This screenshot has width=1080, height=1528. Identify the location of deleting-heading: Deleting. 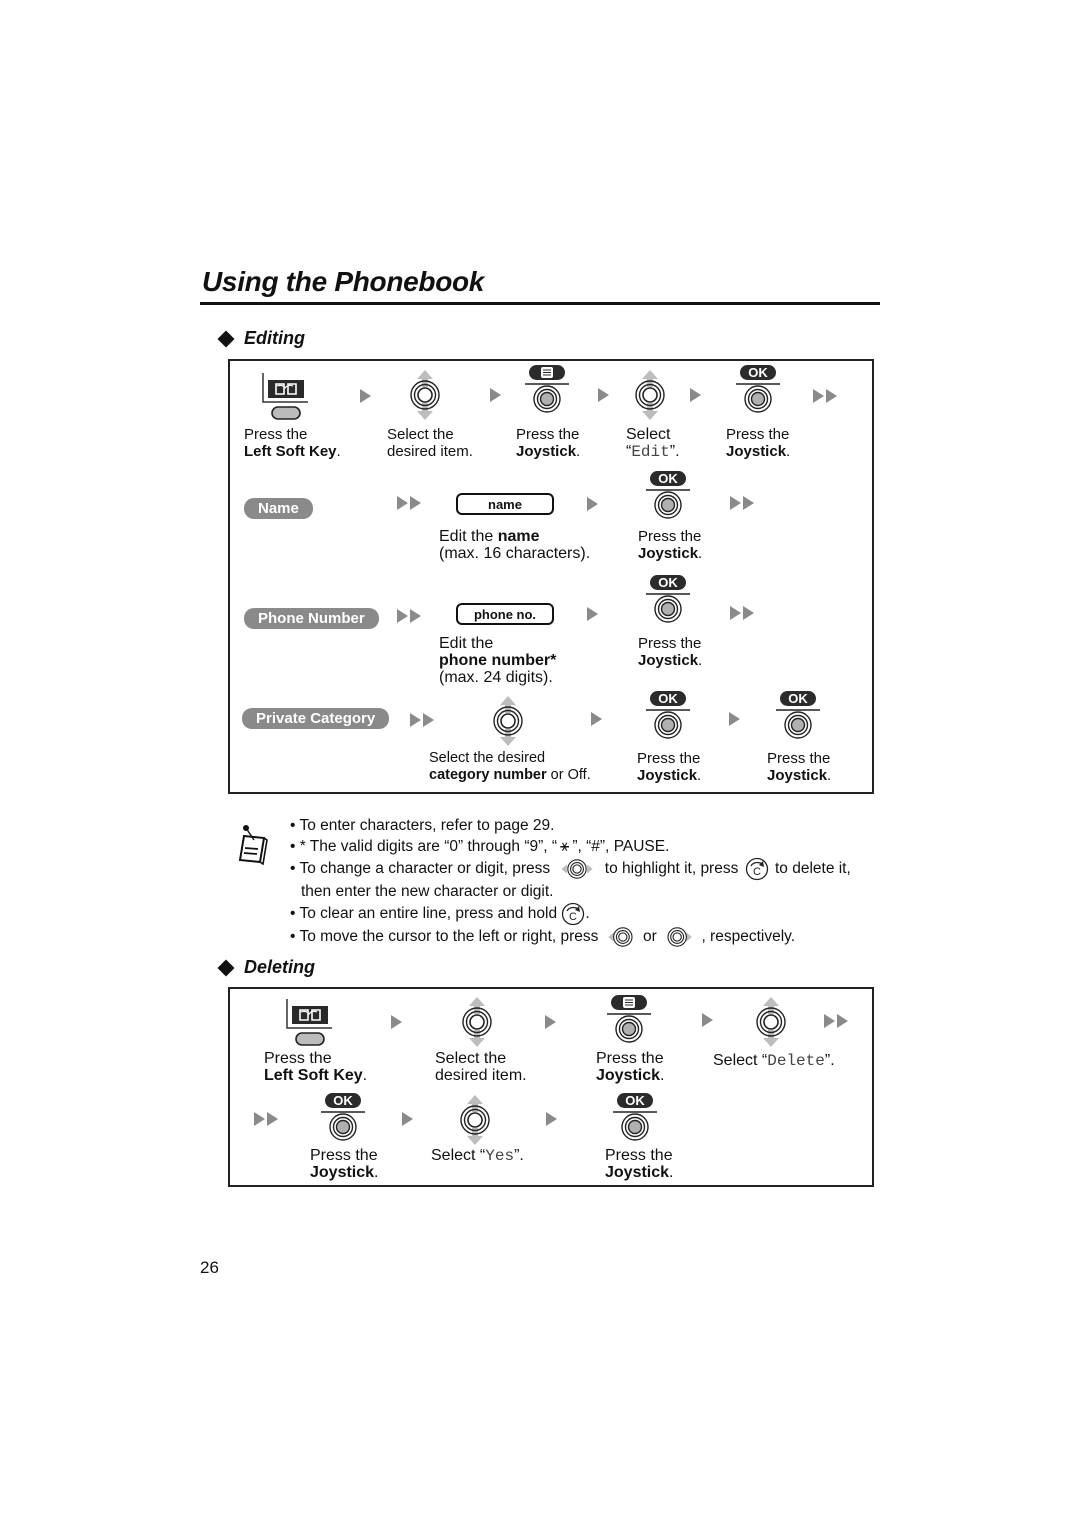
(266, 967).